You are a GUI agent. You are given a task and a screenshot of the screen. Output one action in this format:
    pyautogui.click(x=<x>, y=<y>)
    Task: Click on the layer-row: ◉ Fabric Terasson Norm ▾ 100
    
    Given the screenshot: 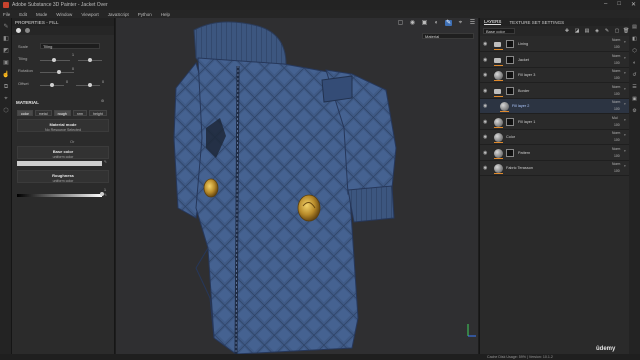 What is the action you would take?
    pyautogui.click(x=555, y=168)
    